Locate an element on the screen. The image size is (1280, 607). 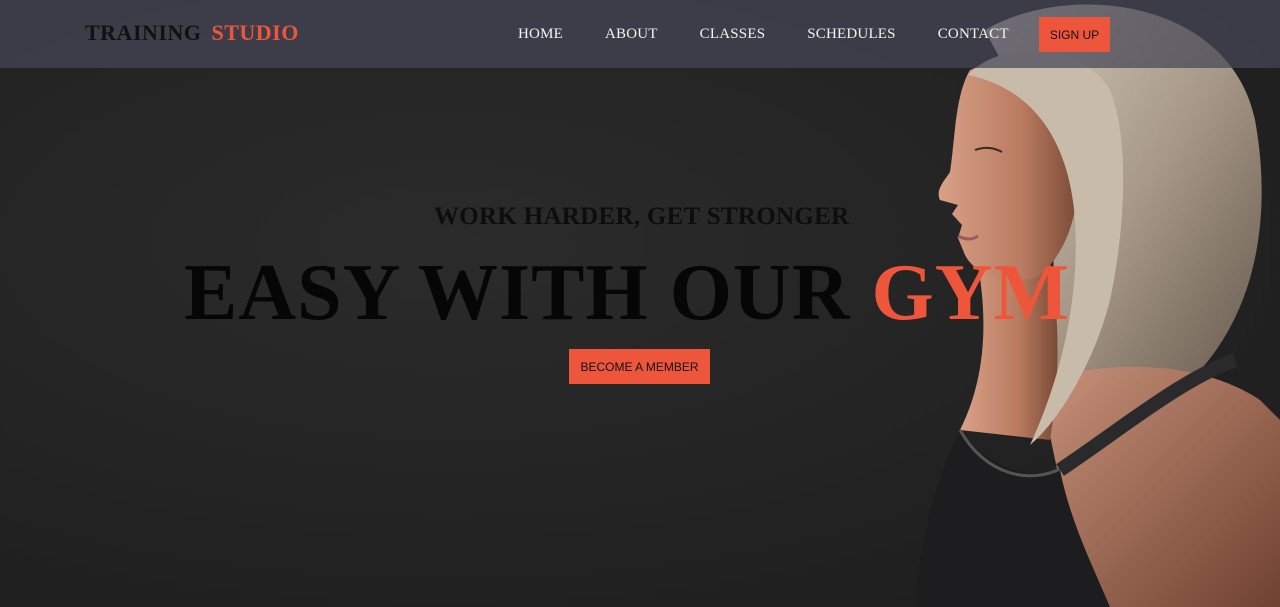
nav-item-contact: CONTACT is located at coordinates (973, 34).